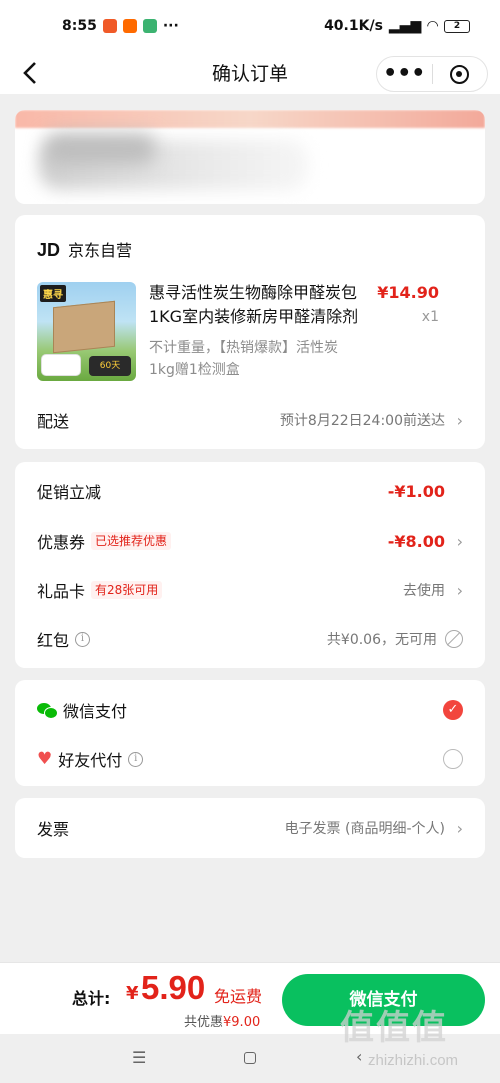 The image size is (500, 1083). I want to click on wechat-pay-label-group: 微信支付, so click(82, 710).